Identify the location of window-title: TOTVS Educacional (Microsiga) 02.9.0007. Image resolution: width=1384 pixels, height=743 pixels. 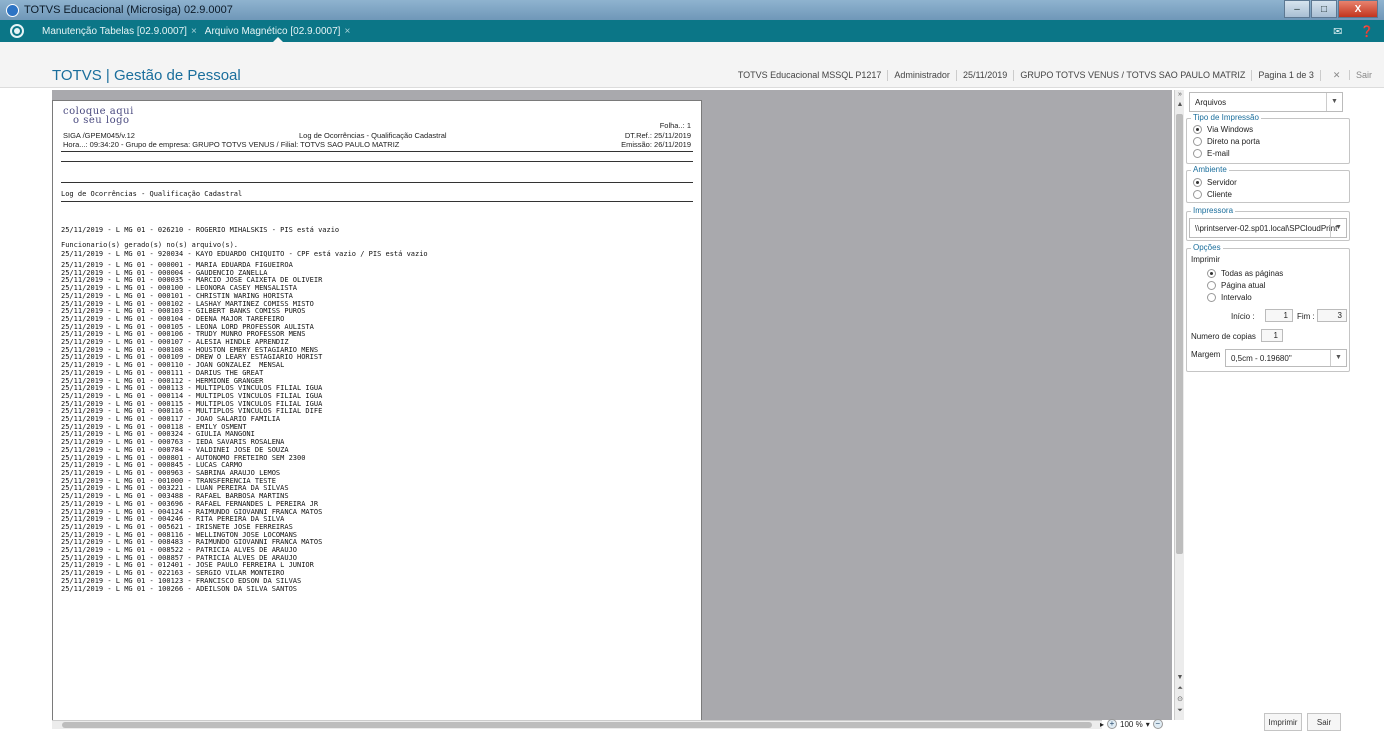
(128, 10).